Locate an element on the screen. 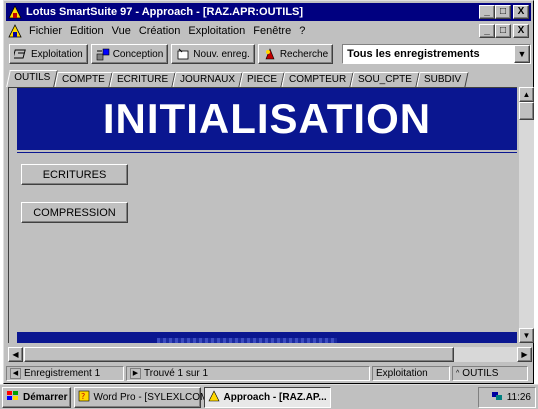 This screenshot has height=409, width=538. browse-icon is located at coordinates (20, 54).